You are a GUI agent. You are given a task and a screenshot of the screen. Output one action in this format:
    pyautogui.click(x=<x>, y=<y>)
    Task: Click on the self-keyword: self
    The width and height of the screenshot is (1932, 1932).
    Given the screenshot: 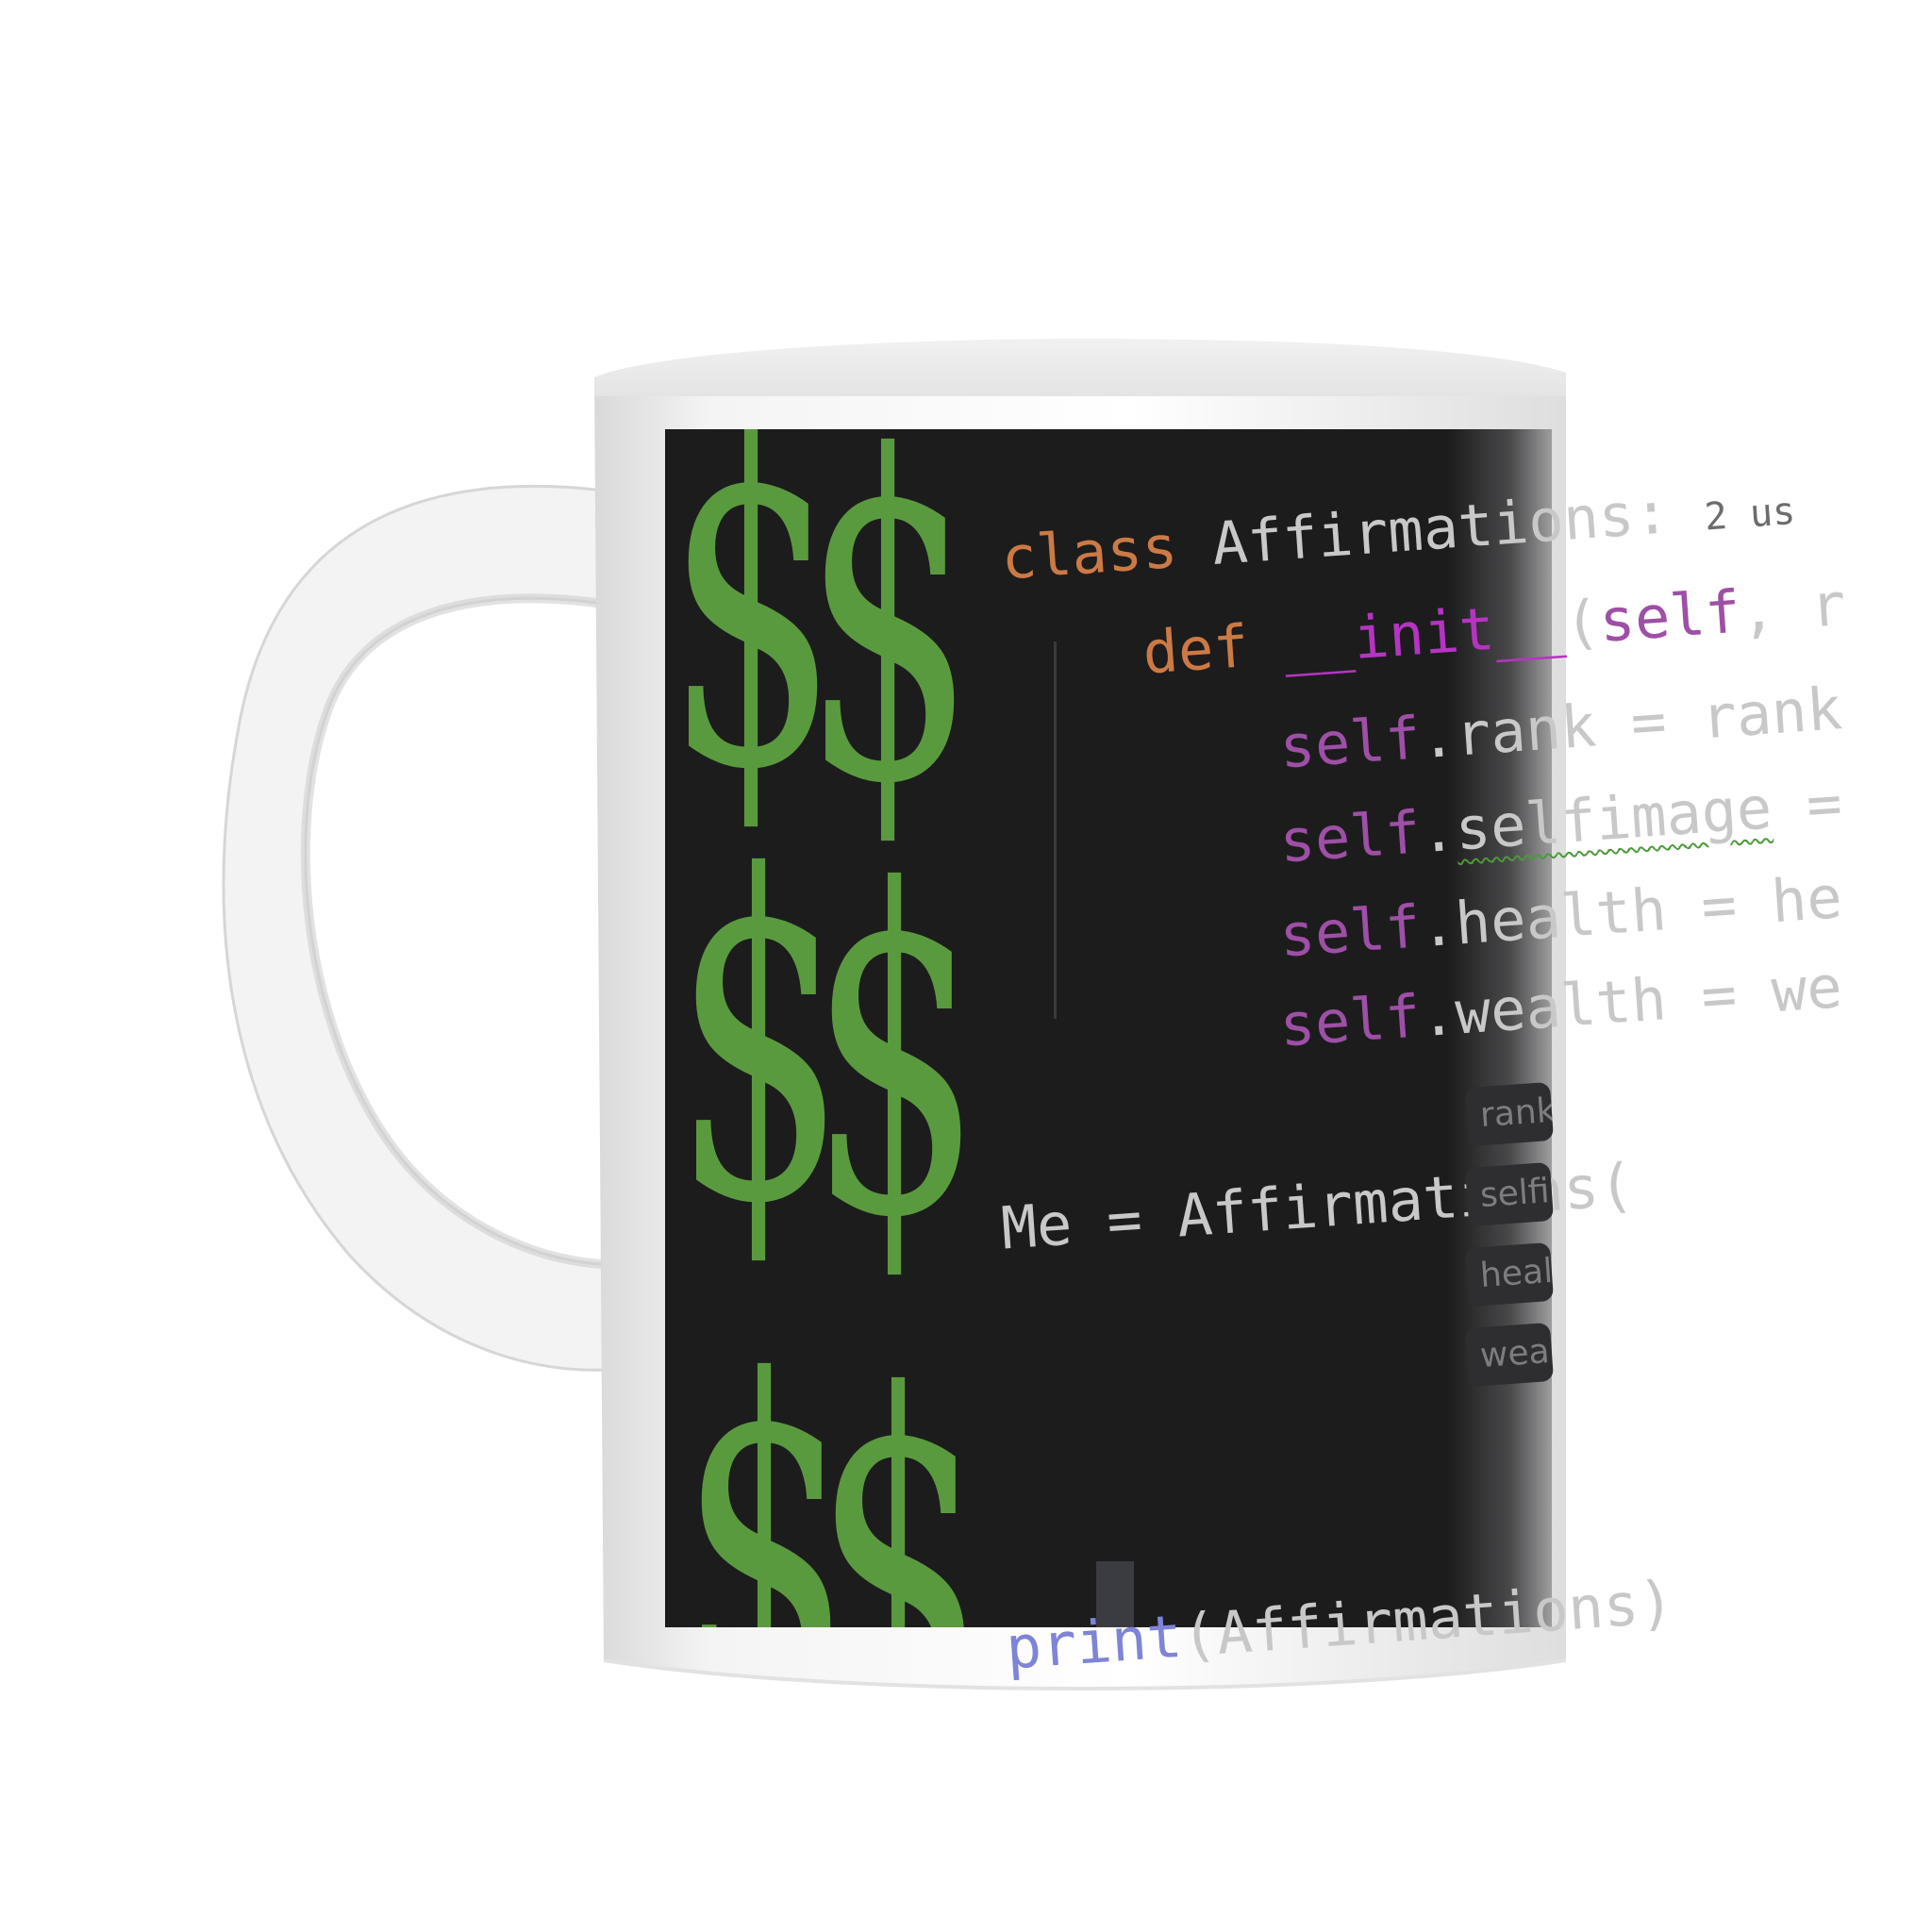 What is the action you would take?
    pyautogui.click(x=1351, y=1021)
    